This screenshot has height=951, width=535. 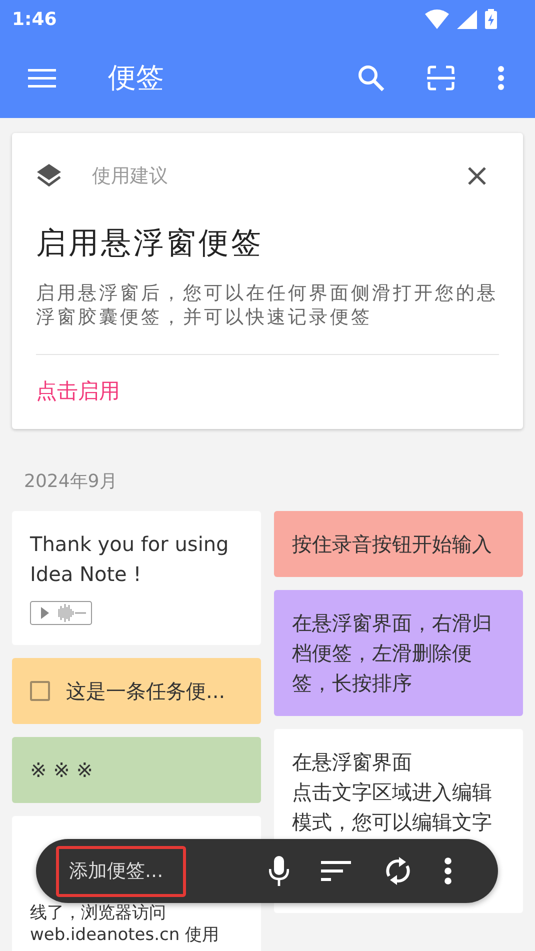 What do you see at coordinates (267, 306) in the screenshot?
I see `tip-description: 启用悬浮窗后，您可以在任何界面侧滑打开您的悬浮窗胶囊便签，并可以快速记录便签` at bounding box center [267, 306].